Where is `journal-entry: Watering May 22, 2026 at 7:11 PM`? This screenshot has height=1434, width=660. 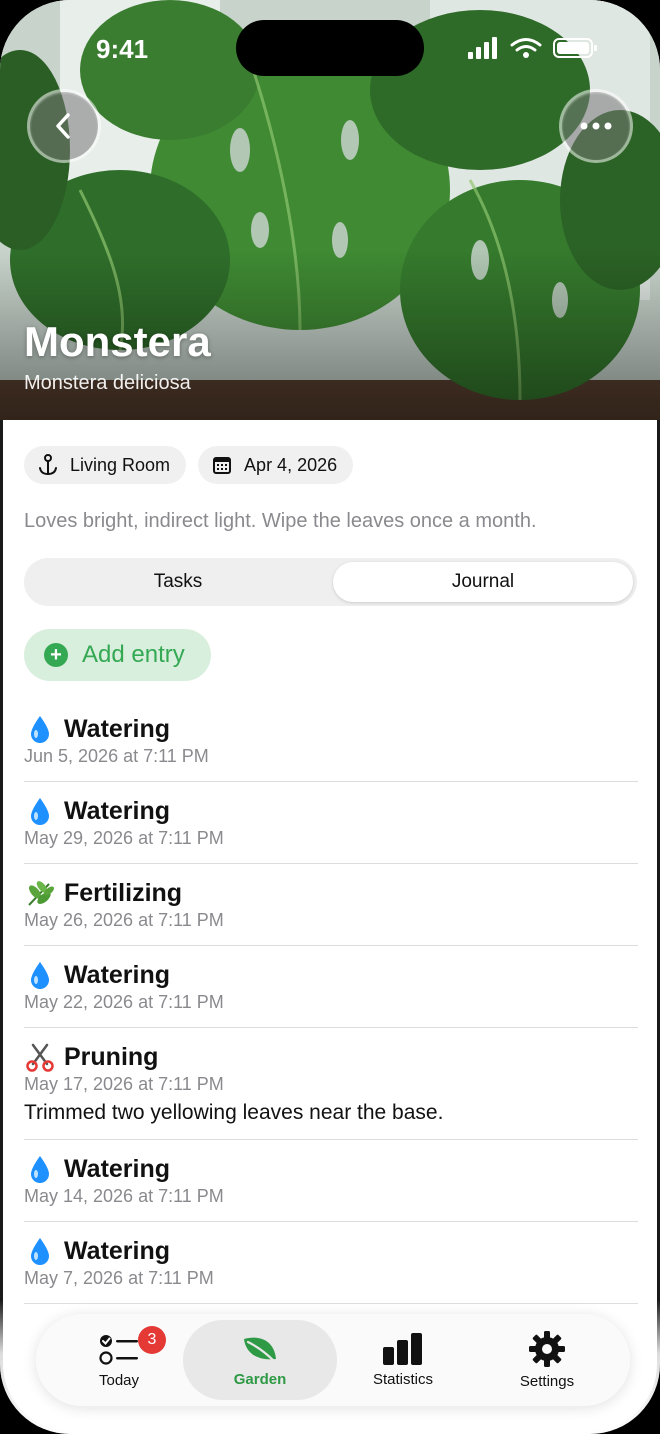 journal-entry: Watering May 22, 2026 at 7:11 PM is located at coordinates (331, 987).